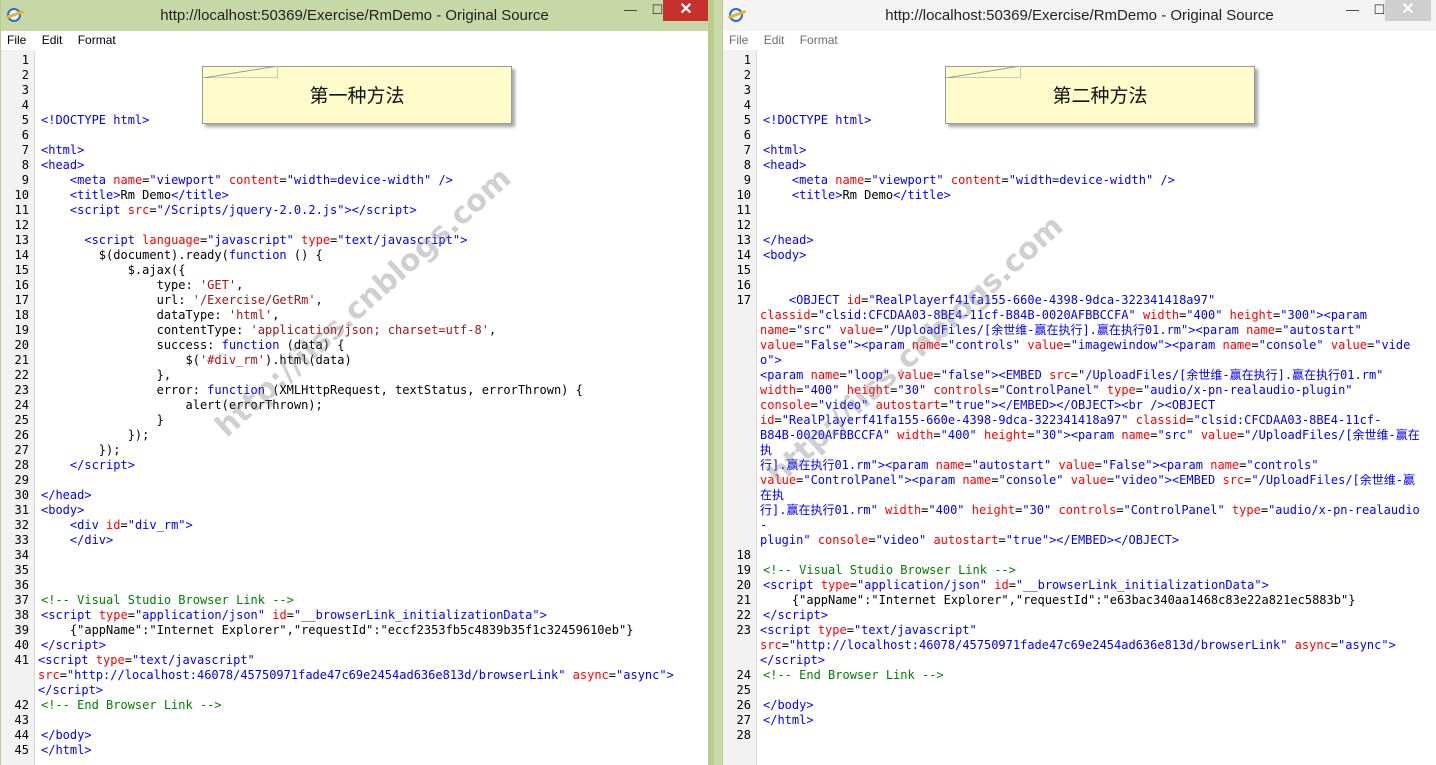  What do you see at coordinates (25, 135) in the screenshot?
I see `line-number: 6` at bounding box center [25, 135].